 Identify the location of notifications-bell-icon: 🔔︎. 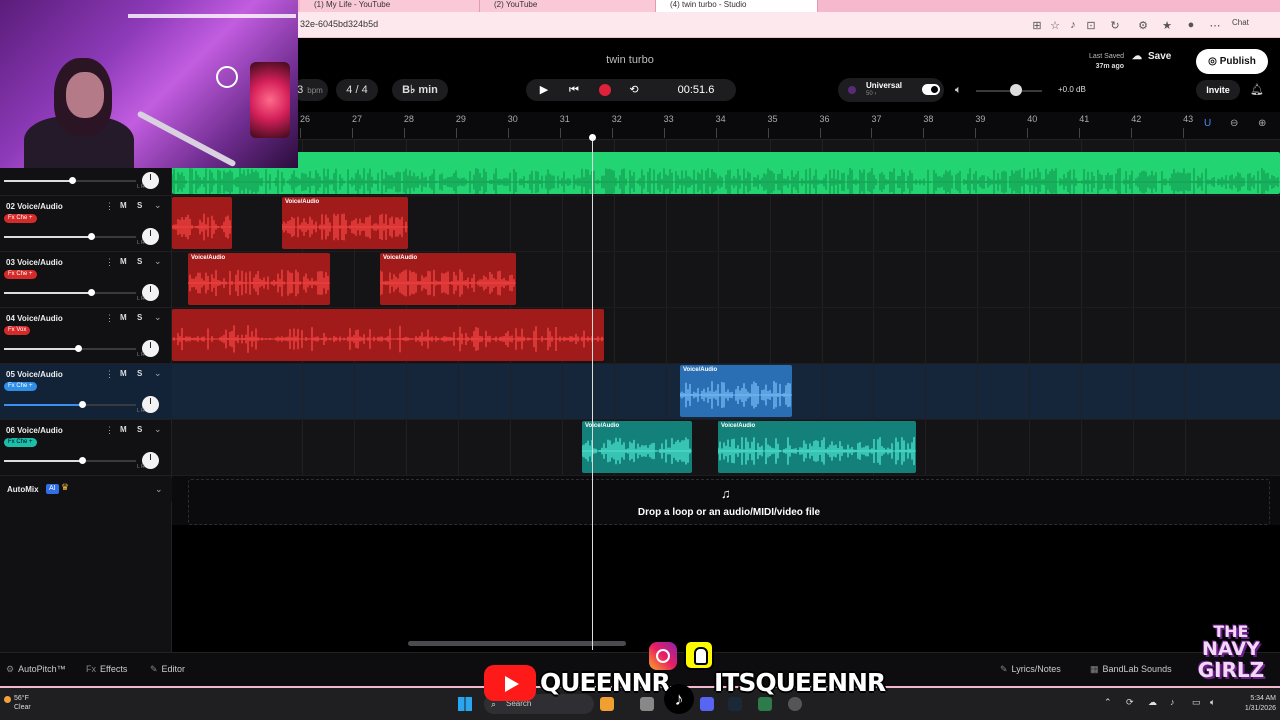
(1257, 89).